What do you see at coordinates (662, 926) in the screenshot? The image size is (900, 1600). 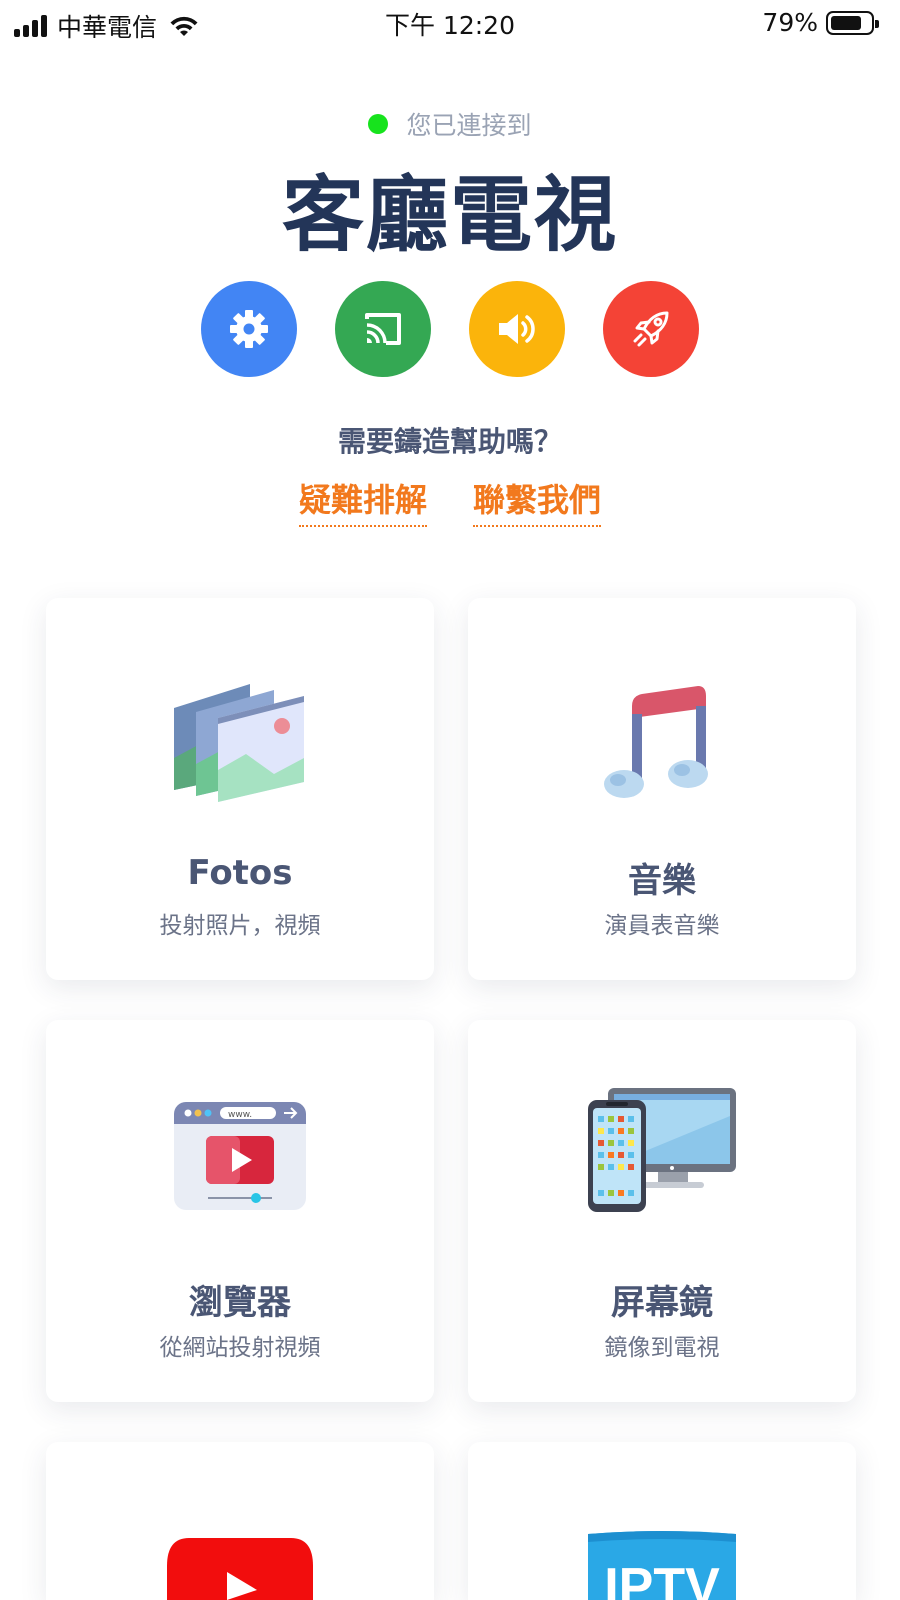 I see `card-subtitle: 演員表音樂` at bounding box center [662, 926].